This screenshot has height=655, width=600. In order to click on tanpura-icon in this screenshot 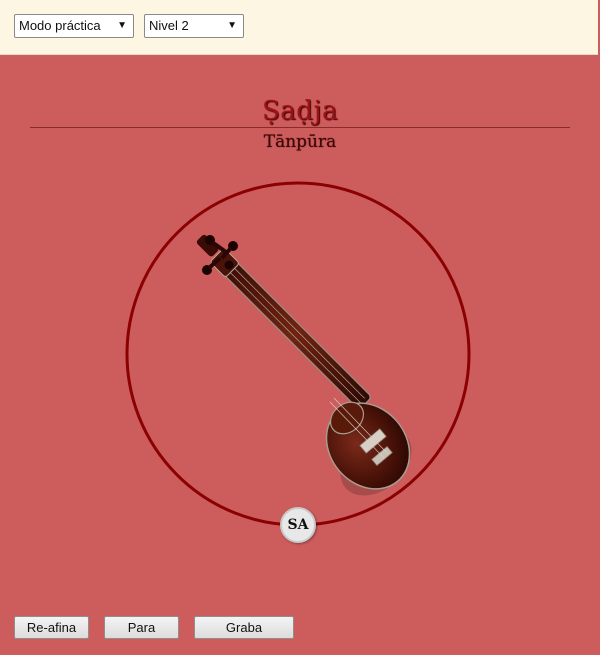, I will do `click(304, 365)`.